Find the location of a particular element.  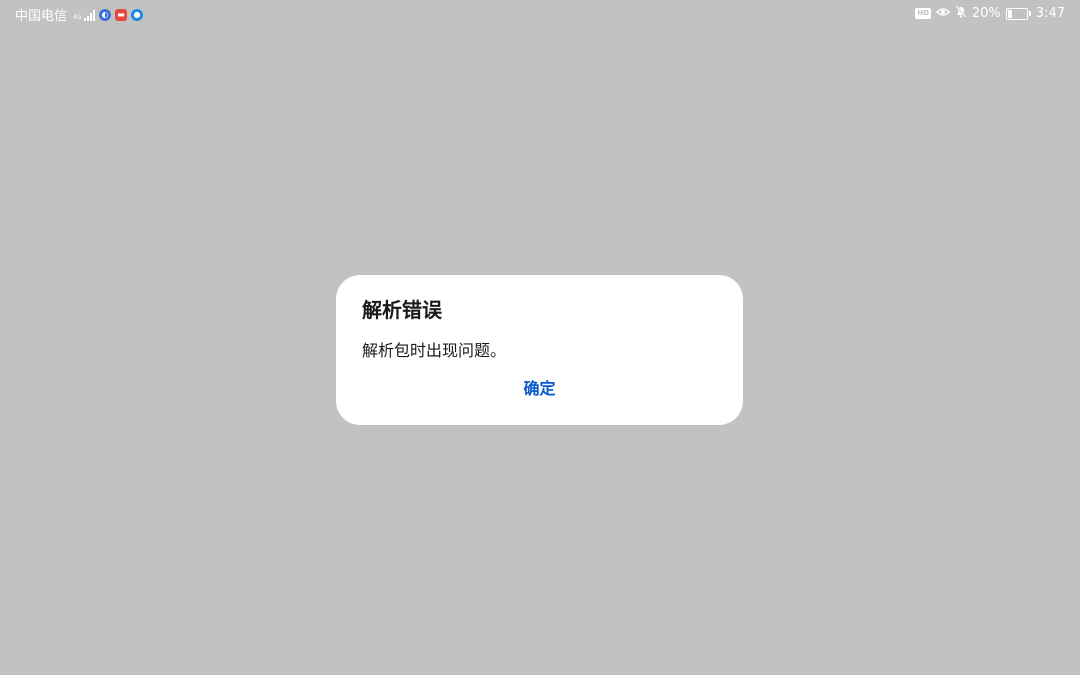

battery-percent: 20% is located at coordinates (986, 13).